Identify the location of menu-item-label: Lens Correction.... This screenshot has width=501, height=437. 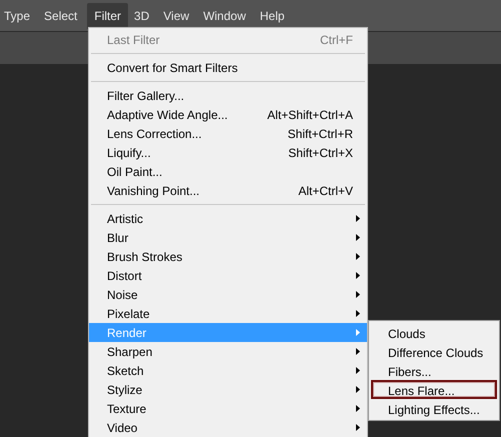
(154, 133).